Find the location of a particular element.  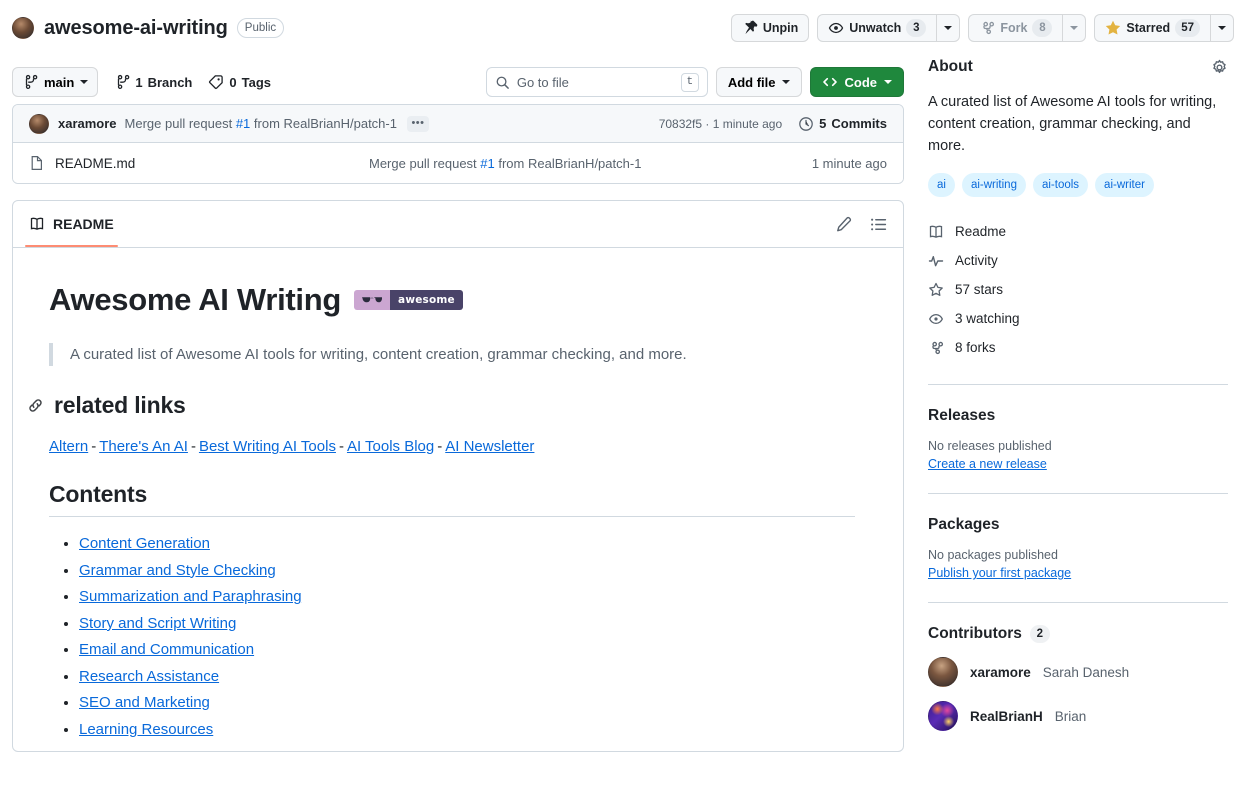

unpin-button: Unpin is located at coordinates (770, 28).